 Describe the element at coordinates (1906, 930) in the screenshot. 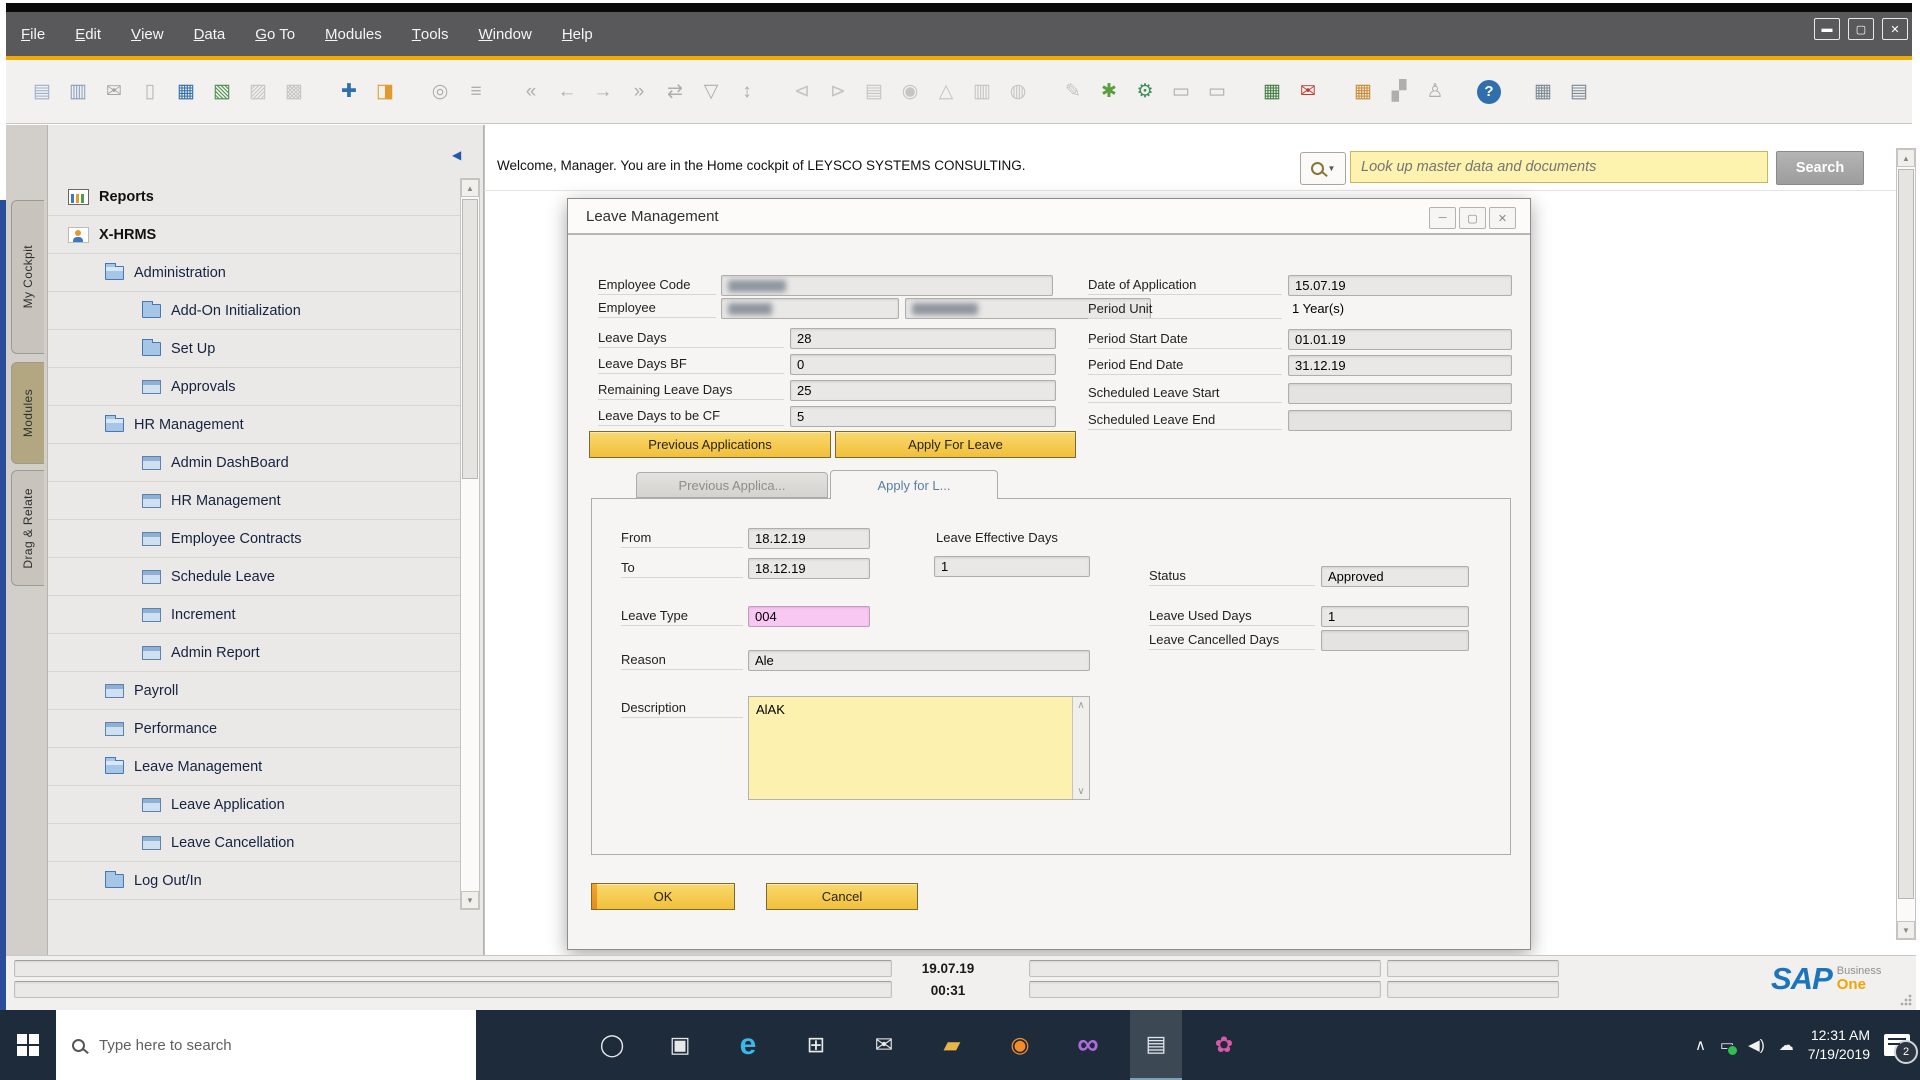

I see `scroll-down-icon: ▼` at that location.